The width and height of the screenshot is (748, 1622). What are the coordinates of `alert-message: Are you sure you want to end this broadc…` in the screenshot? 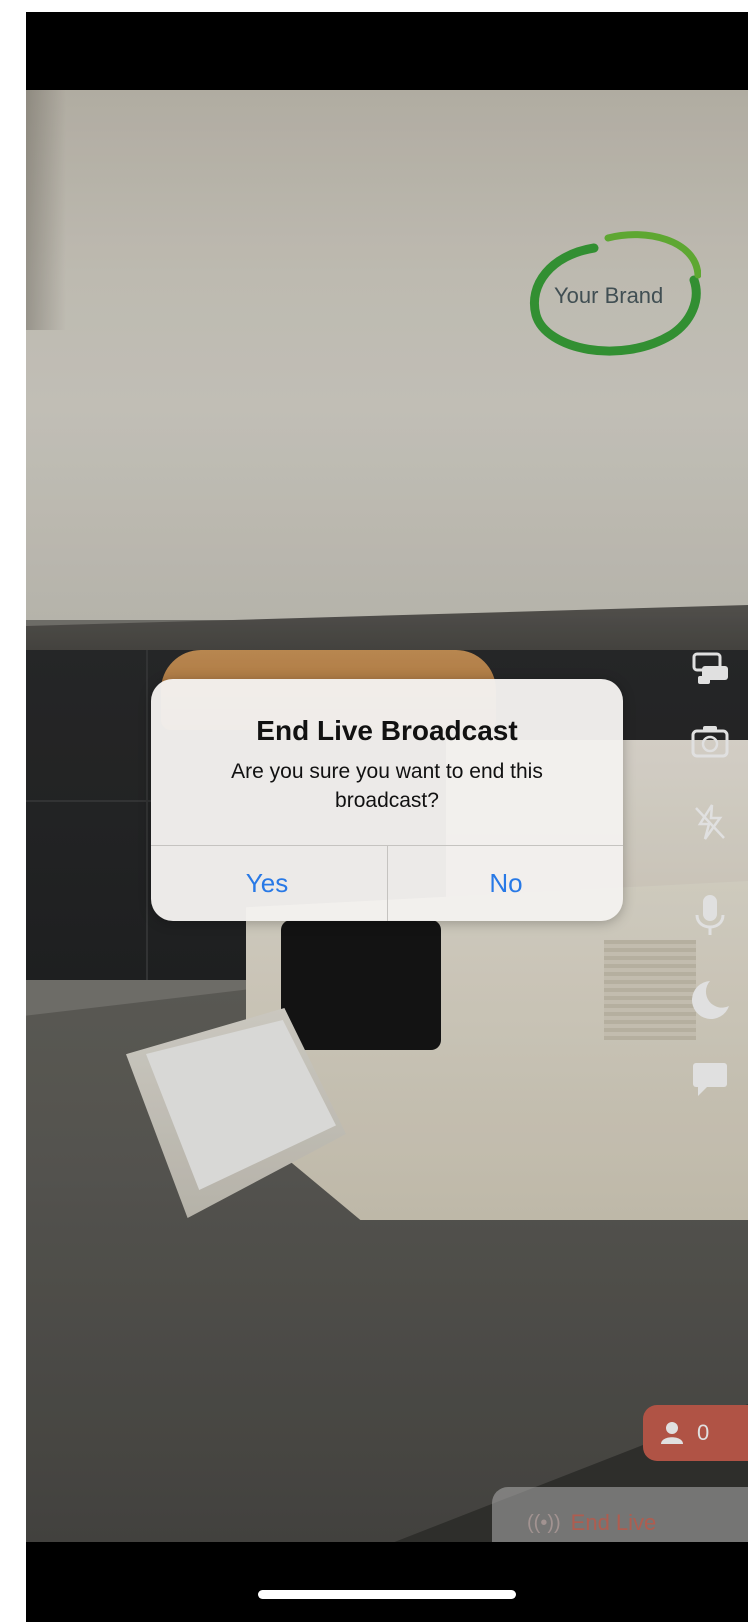 It's located at (387, 786).